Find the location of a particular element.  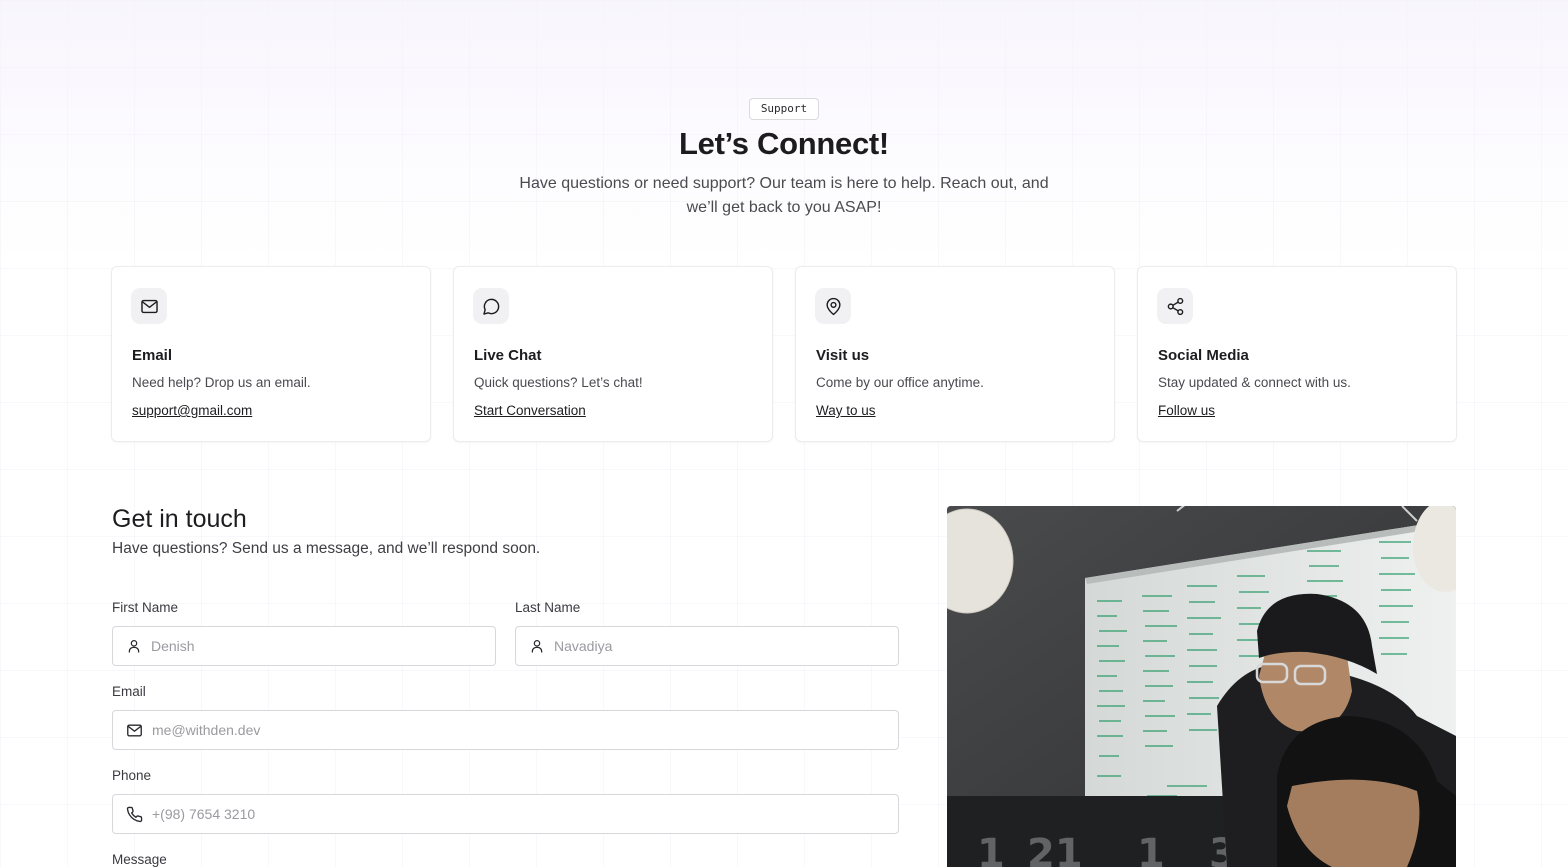

email-label: Email is located at coordinates (129, 691).